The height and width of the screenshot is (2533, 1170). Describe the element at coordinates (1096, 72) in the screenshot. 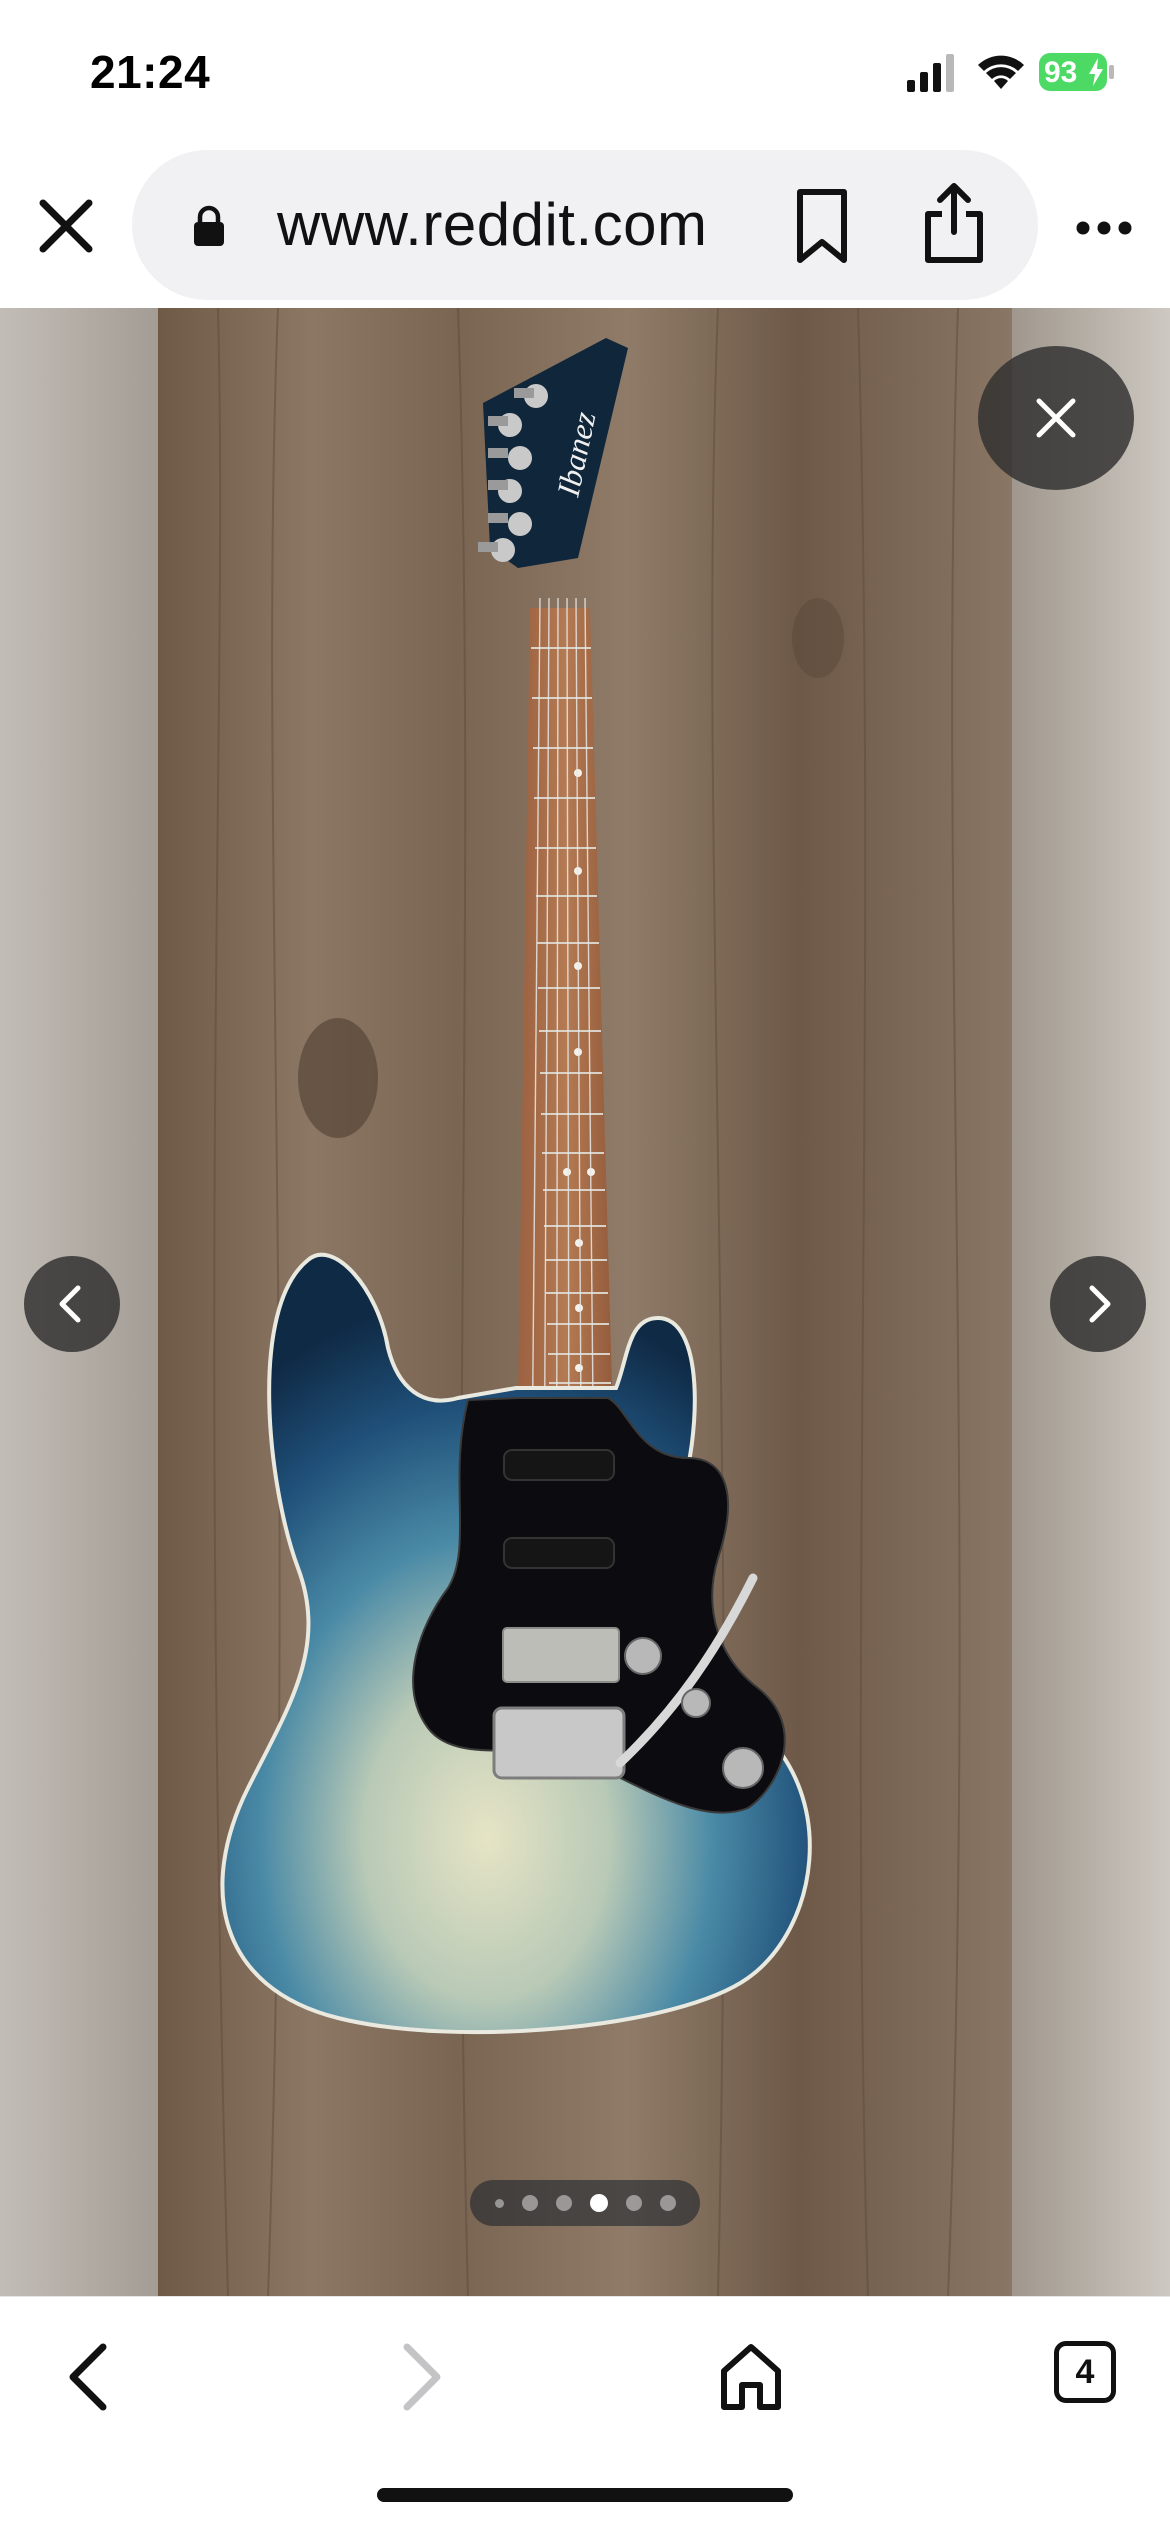

I see `charging-bolt-icon` at that location.